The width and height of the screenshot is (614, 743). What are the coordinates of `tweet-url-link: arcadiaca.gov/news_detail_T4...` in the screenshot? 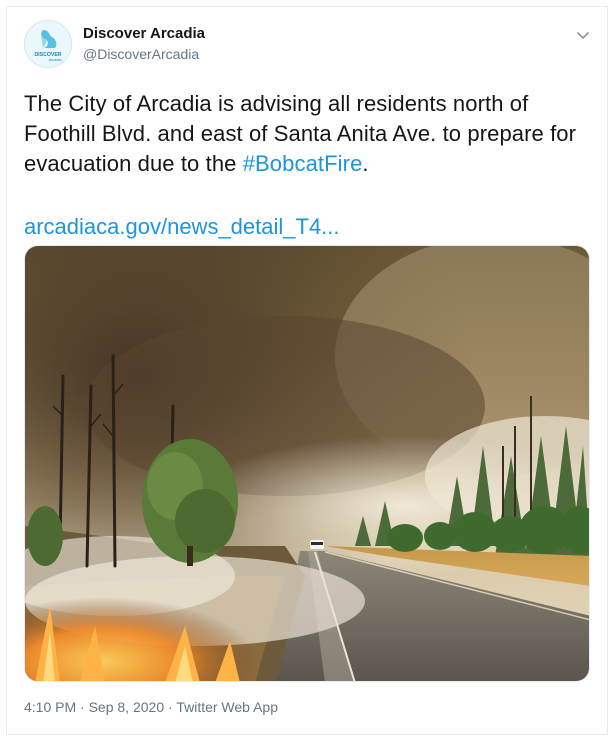 It's located at (182, 226).